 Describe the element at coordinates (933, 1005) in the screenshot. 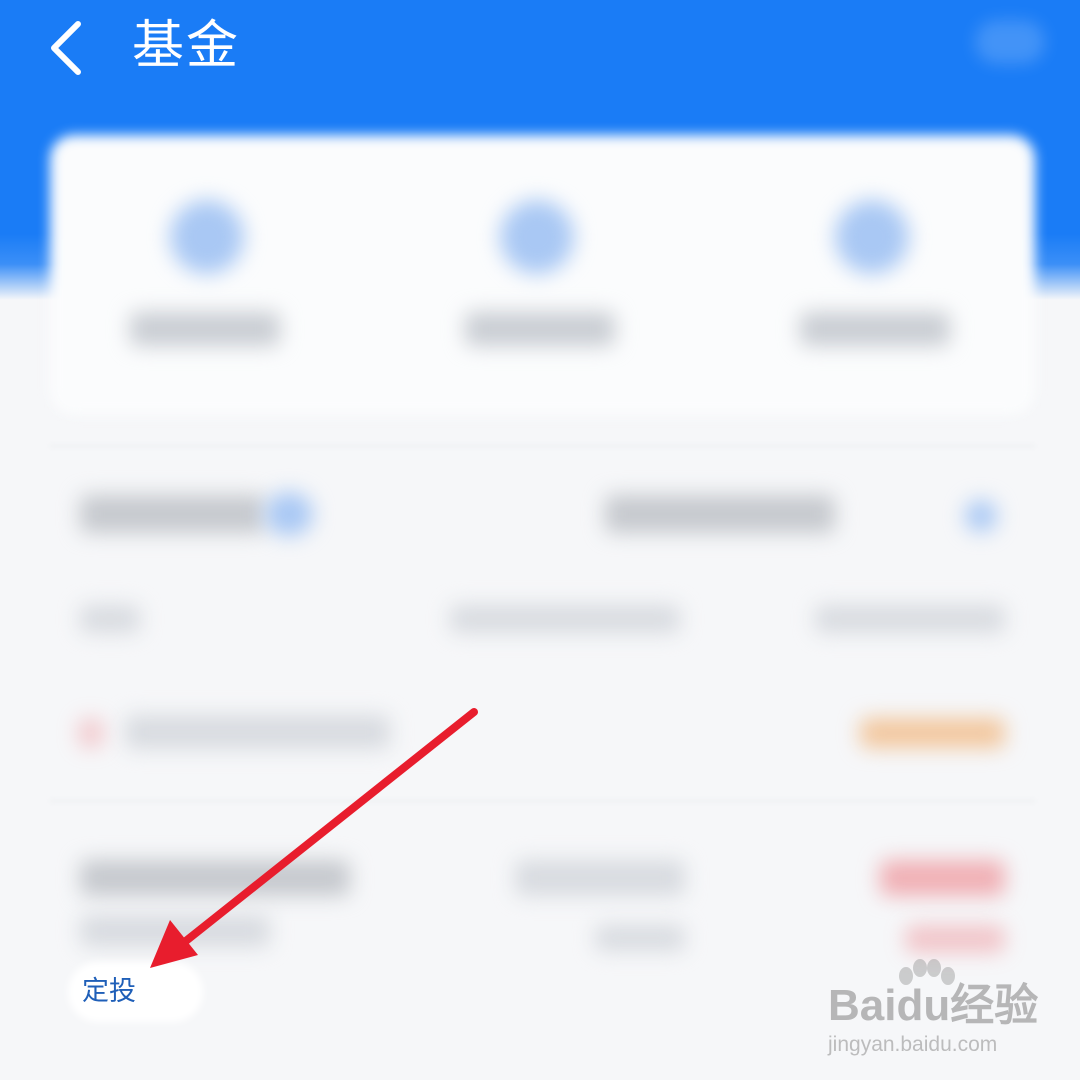

I see `watermark-brand: Baidu经验` at that location.